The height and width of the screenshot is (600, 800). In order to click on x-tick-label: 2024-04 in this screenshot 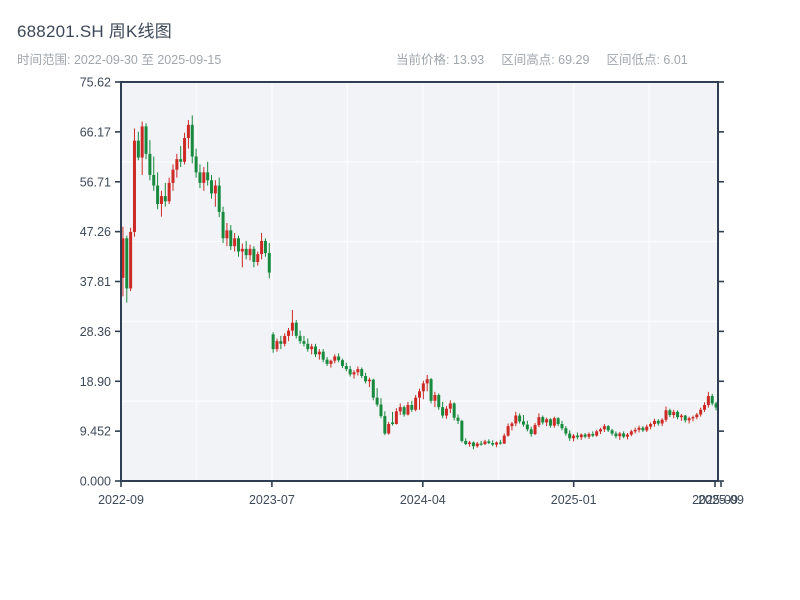, I will do `click(423, 500)`.